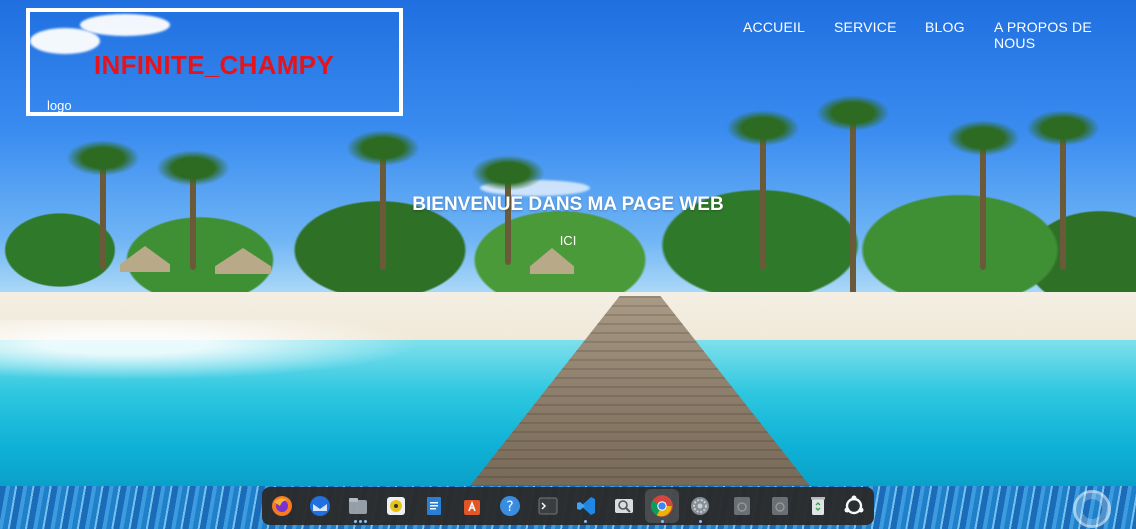 Image resolution: width=1136 pixels, height=529 pixels. Describe the element at coordinates (945, 27) in the screenshot. I see `nav-item-blog: BLOG` at that location.